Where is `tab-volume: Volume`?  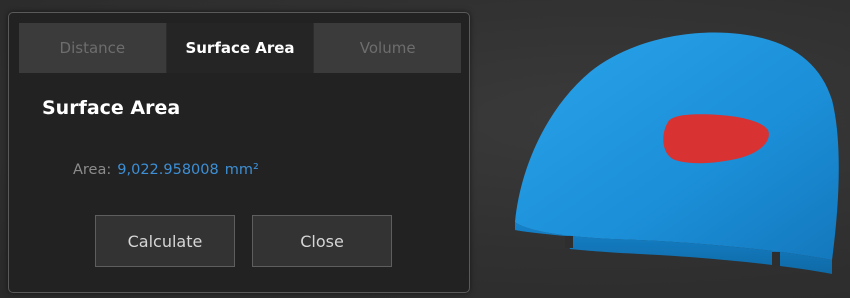 tab-volume: Volume is located at coordinates (387, 48).